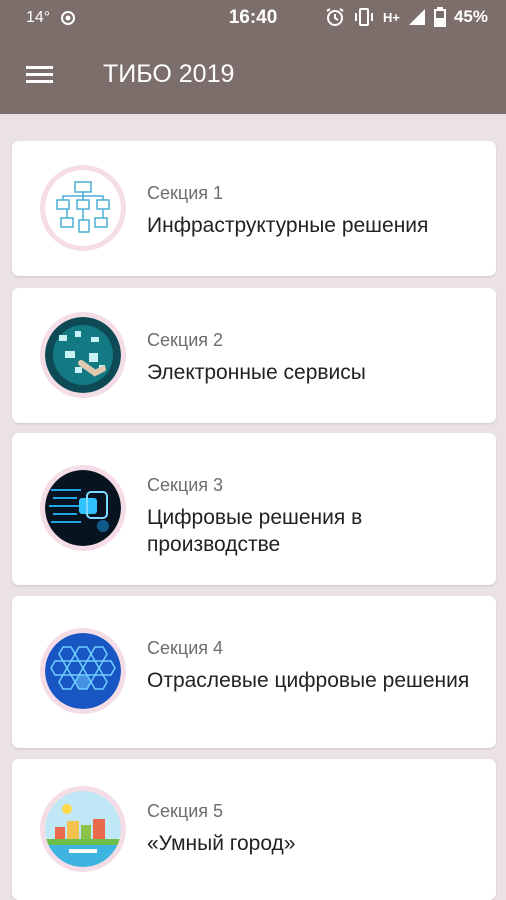 The width and height of the screenshot is (506, 900). I want to click on signal-icon, so click(417, 17).